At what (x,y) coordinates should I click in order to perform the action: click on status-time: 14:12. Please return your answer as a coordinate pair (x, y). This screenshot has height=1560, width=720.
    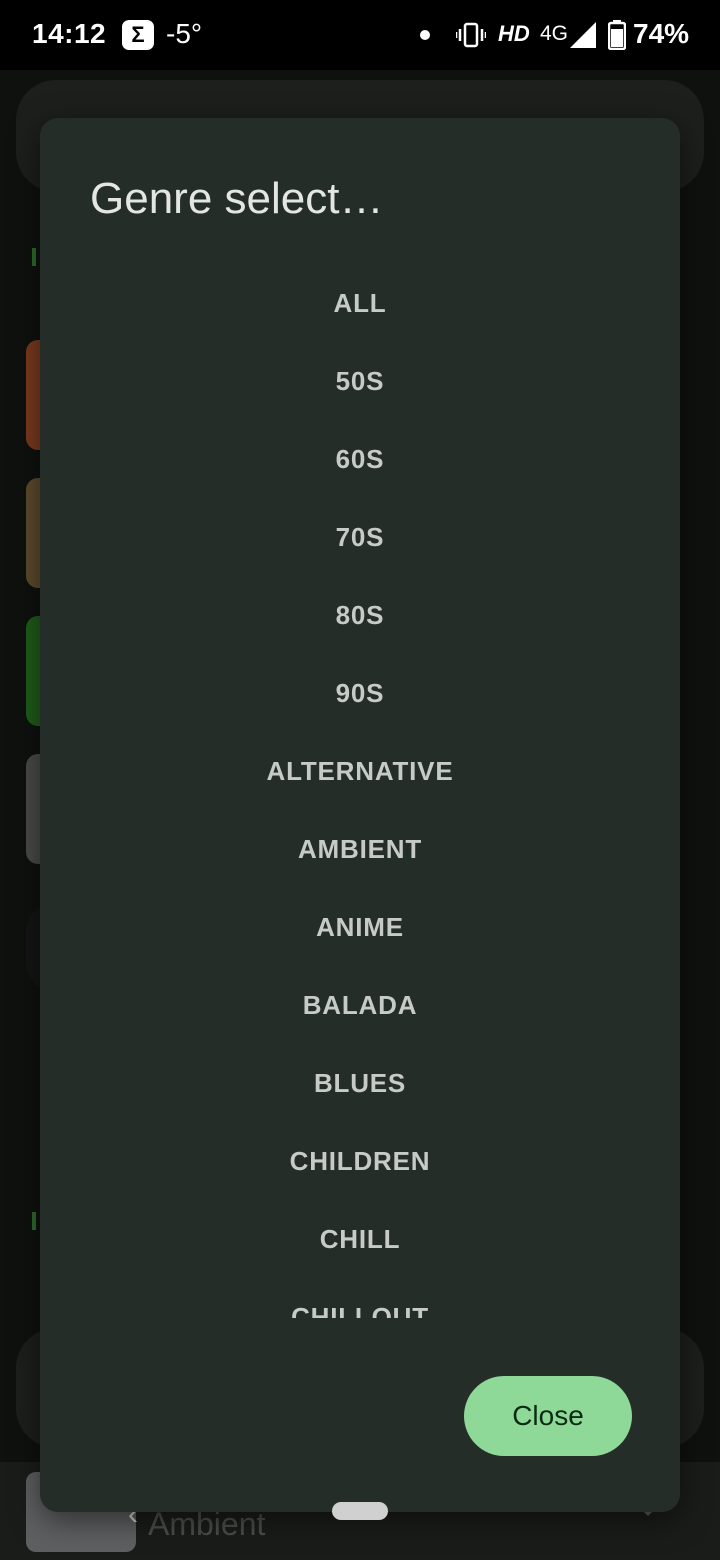
    Looking at the image, I should click on (69, 33).